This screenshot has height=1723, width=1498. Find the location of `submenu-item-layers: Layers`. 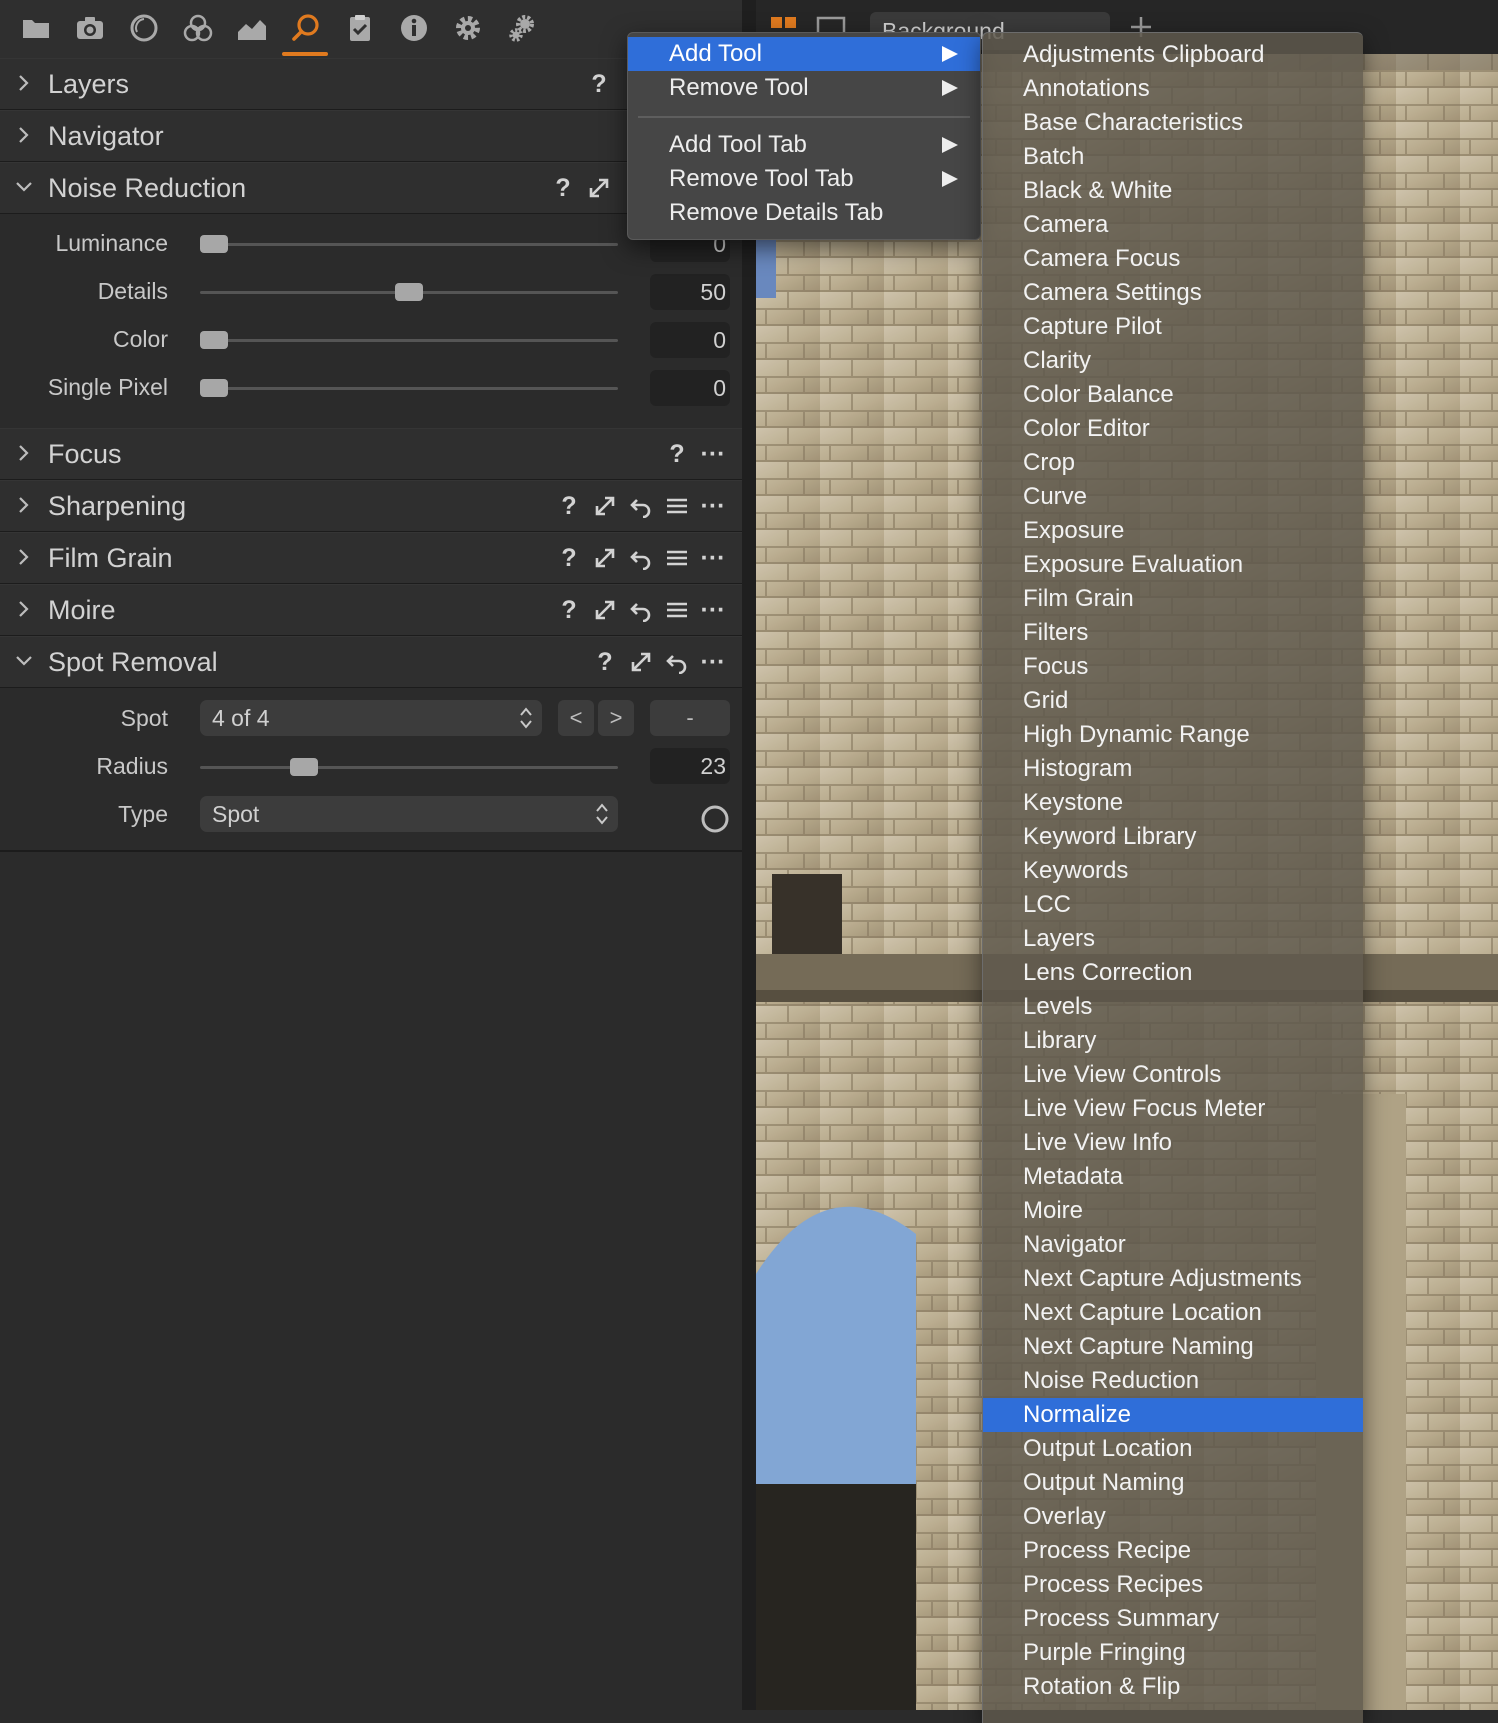

submenu-item-layers: Layers is located at coordinates (1173, 939).